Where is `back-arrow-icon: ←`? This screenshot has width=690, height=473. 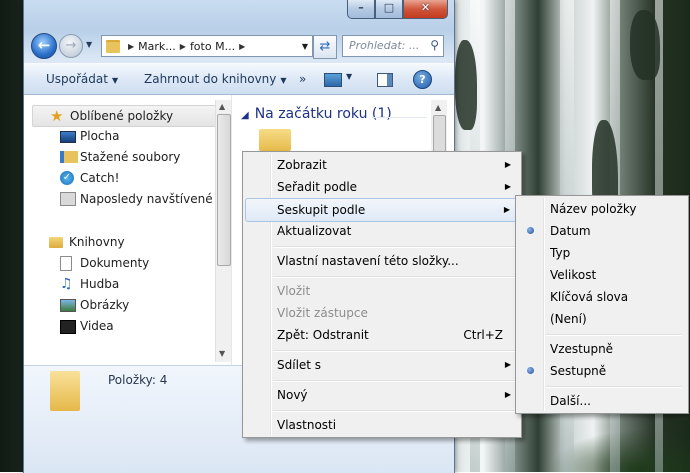
back-arrow-icon: ← is located at coordinates (44, 45).